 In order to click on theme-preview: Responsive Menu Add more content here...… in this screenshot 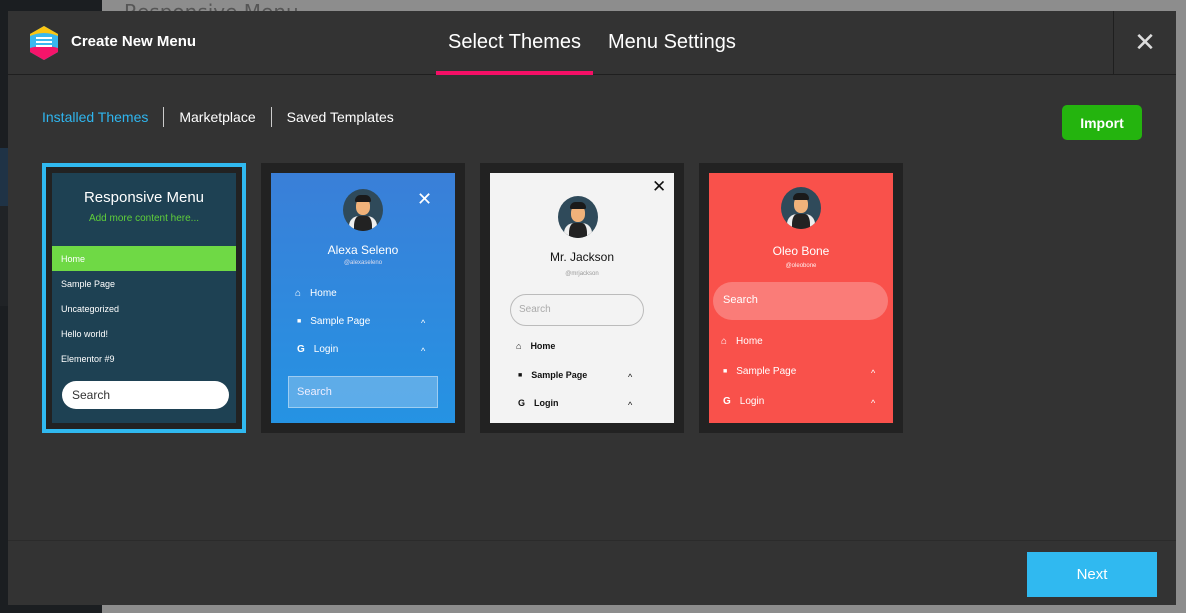, I will do `click(144, 298)`.